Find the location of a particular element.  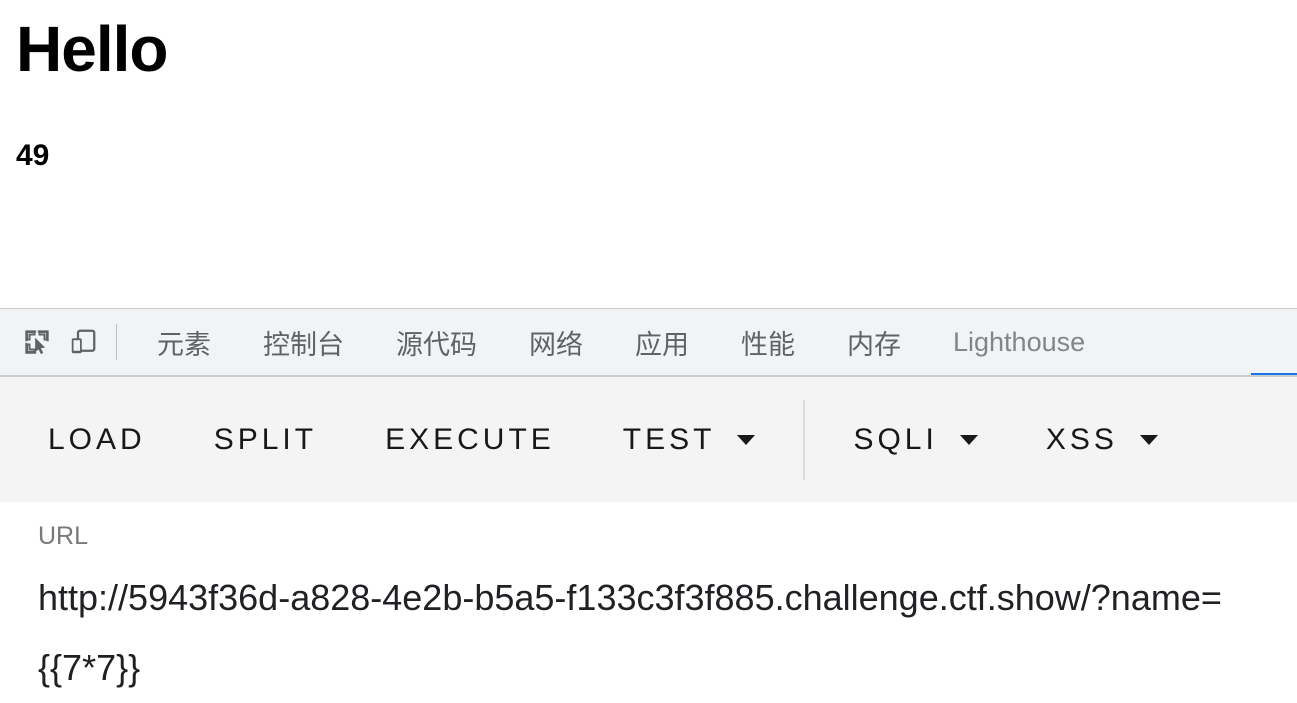

tab-memory: 内存 is located at coordinates (874, 342).